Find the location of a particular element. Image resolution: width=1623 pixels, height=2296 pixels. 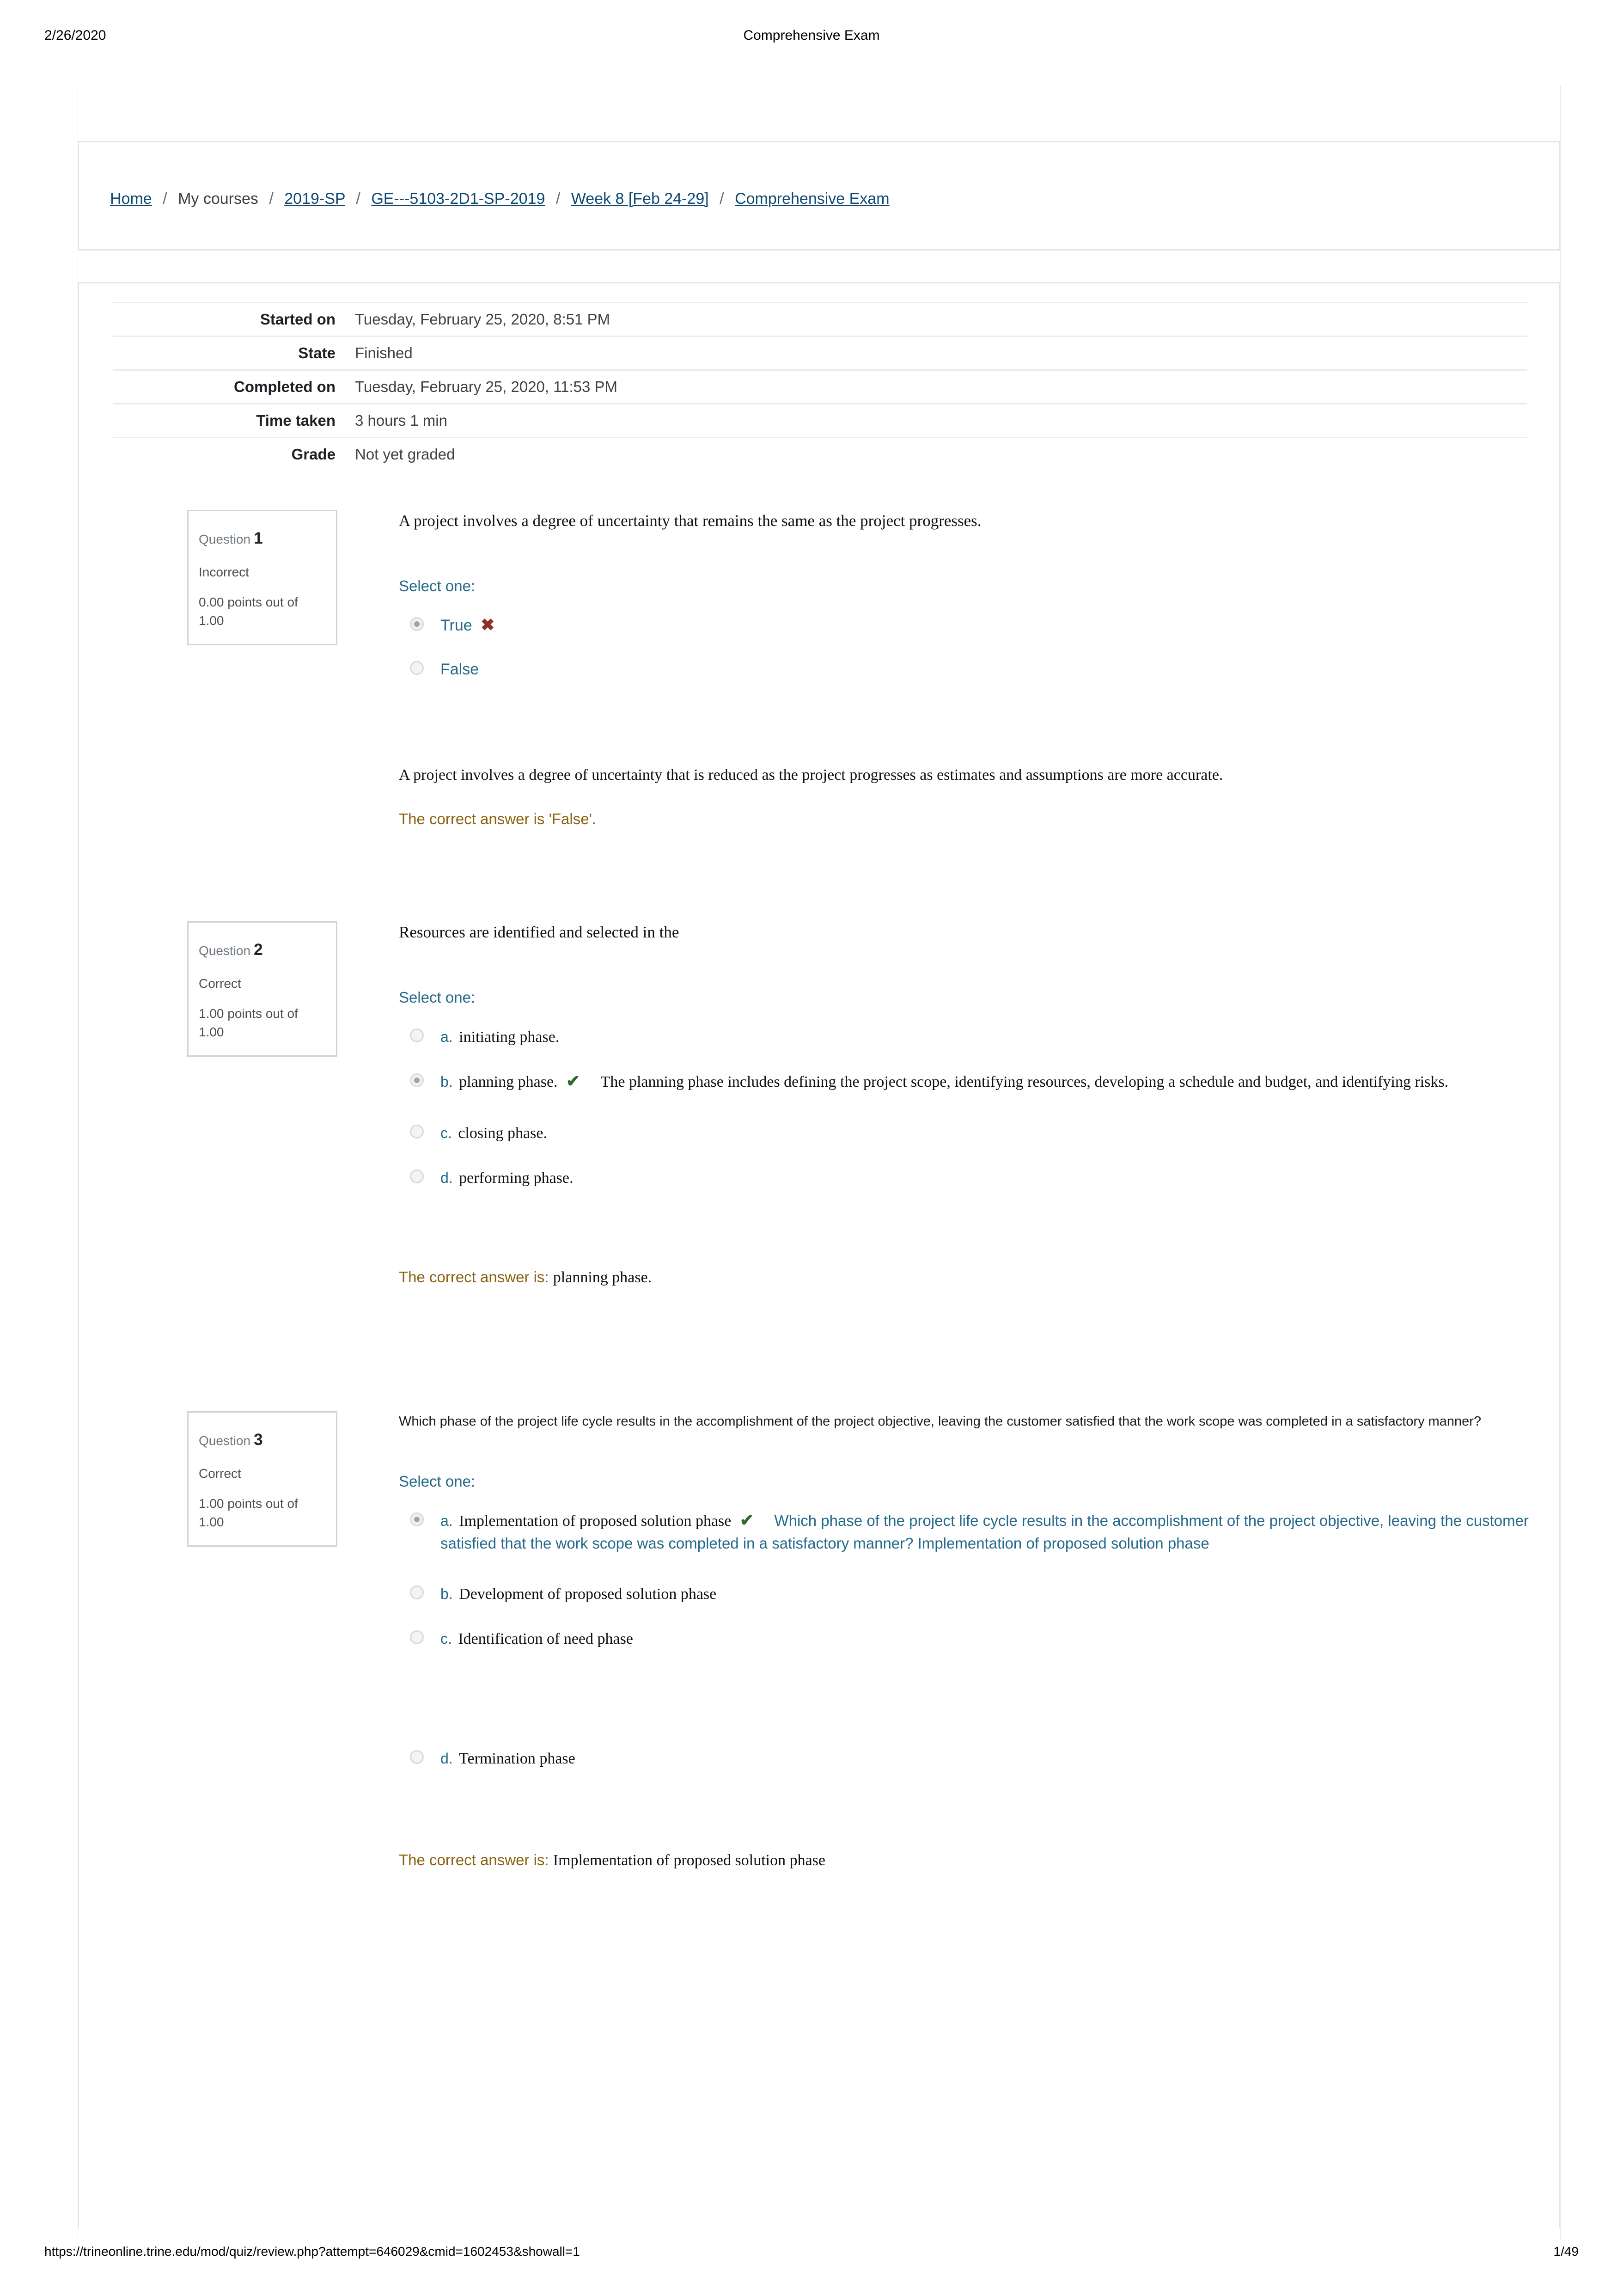

option-text: True is located at coordinates (456, 625).